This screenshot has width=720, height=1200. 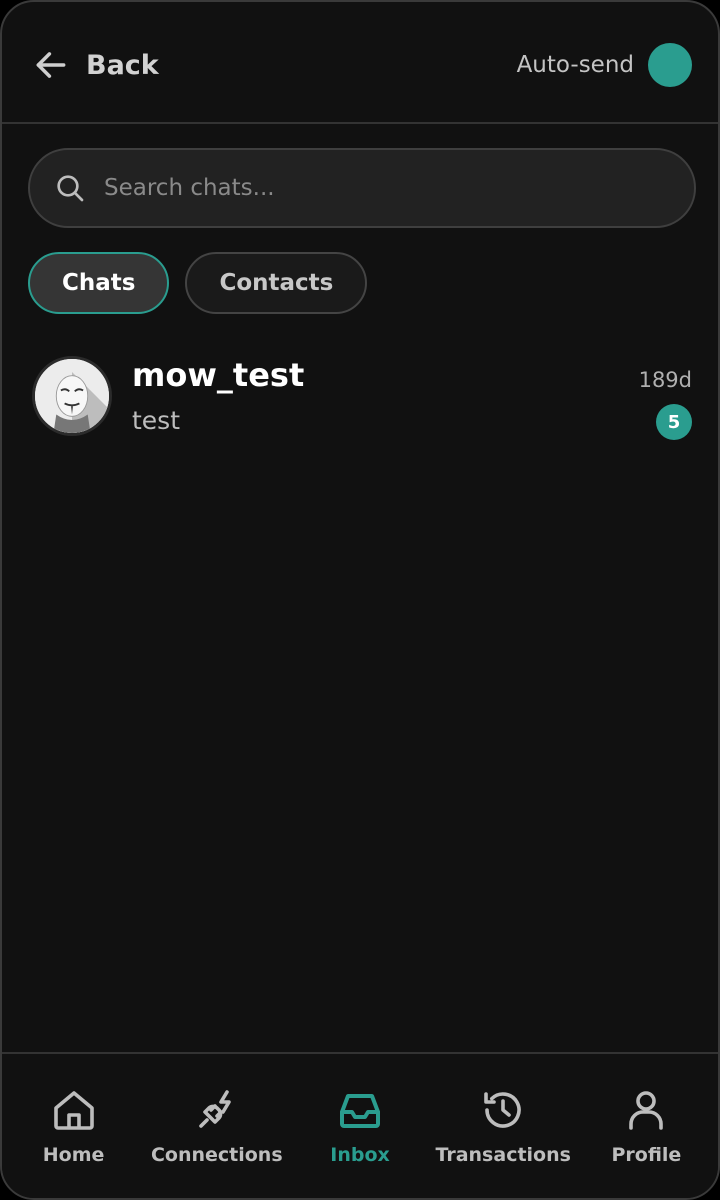 I want to click on tab-bar: Chats Contacts, so click(x=198, y=283).